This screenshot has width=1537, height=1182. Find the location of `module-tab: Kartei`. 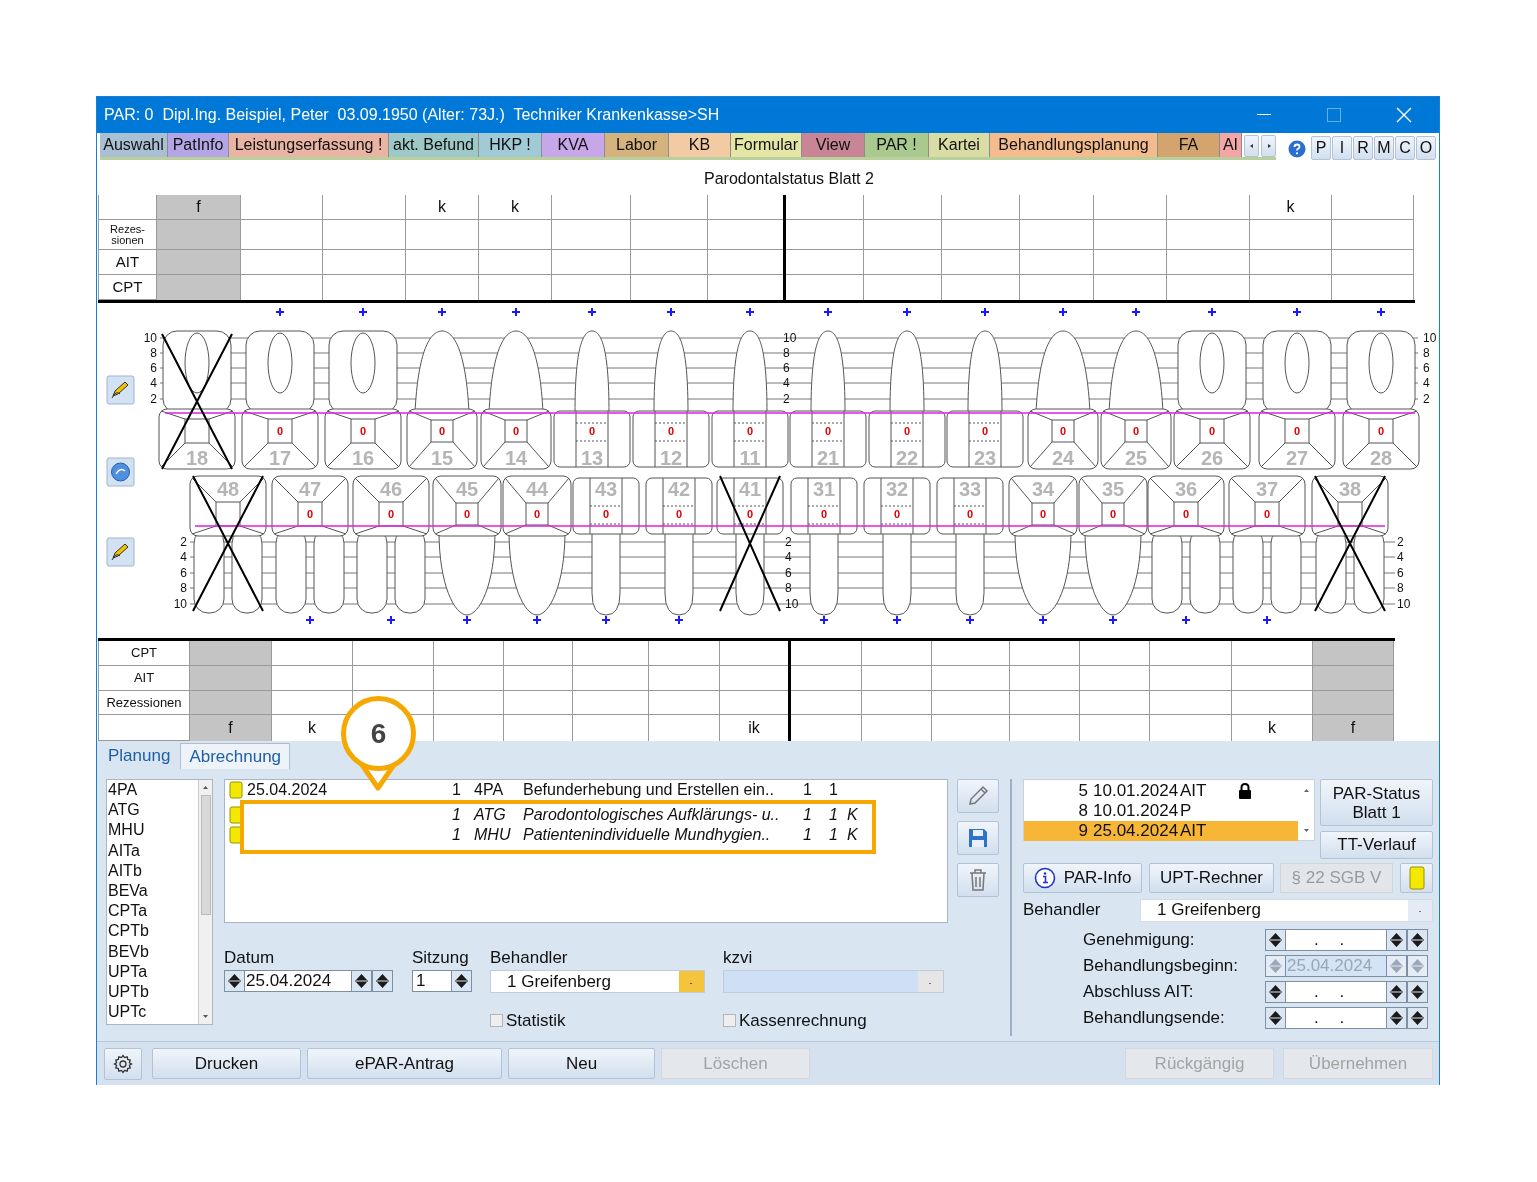

module-tab: Kartei is located at coordinates (959, 145).